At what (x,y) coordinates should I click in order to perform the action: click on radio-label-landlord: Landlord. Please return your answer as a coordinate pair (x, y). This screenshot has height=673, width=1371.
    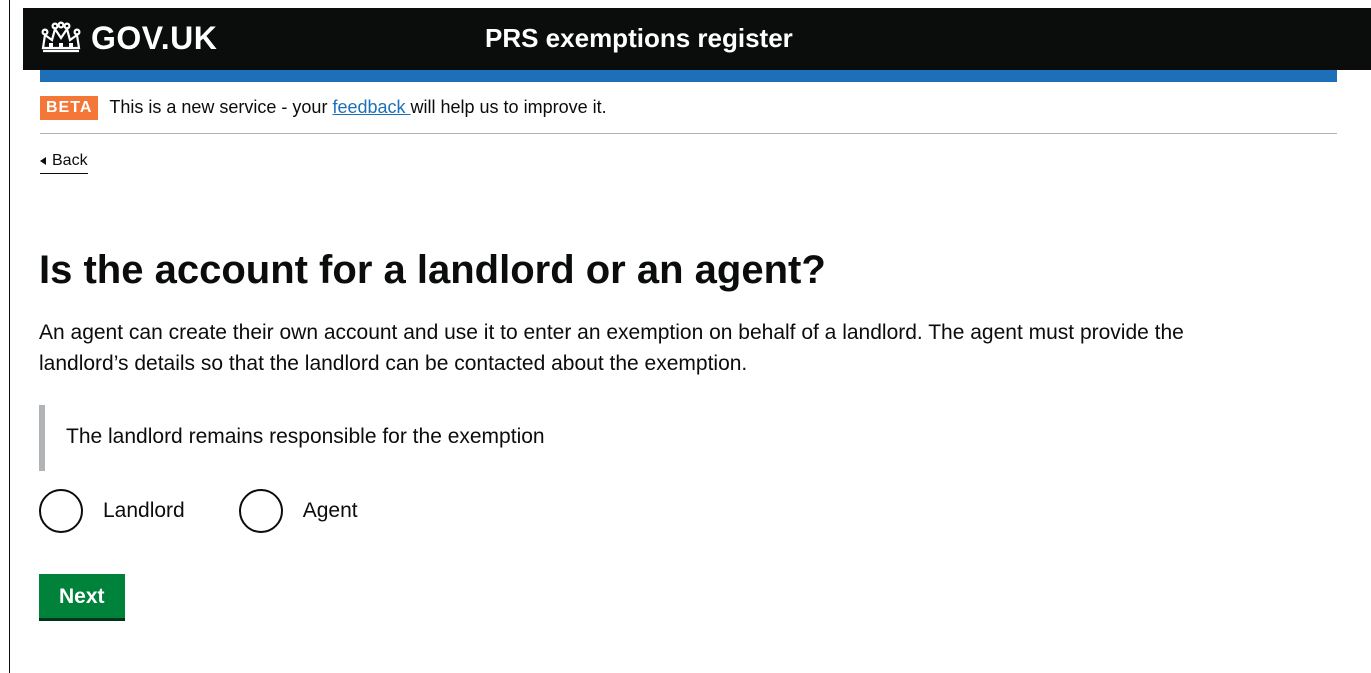
    Looking at the image, I should click on (144, 511).